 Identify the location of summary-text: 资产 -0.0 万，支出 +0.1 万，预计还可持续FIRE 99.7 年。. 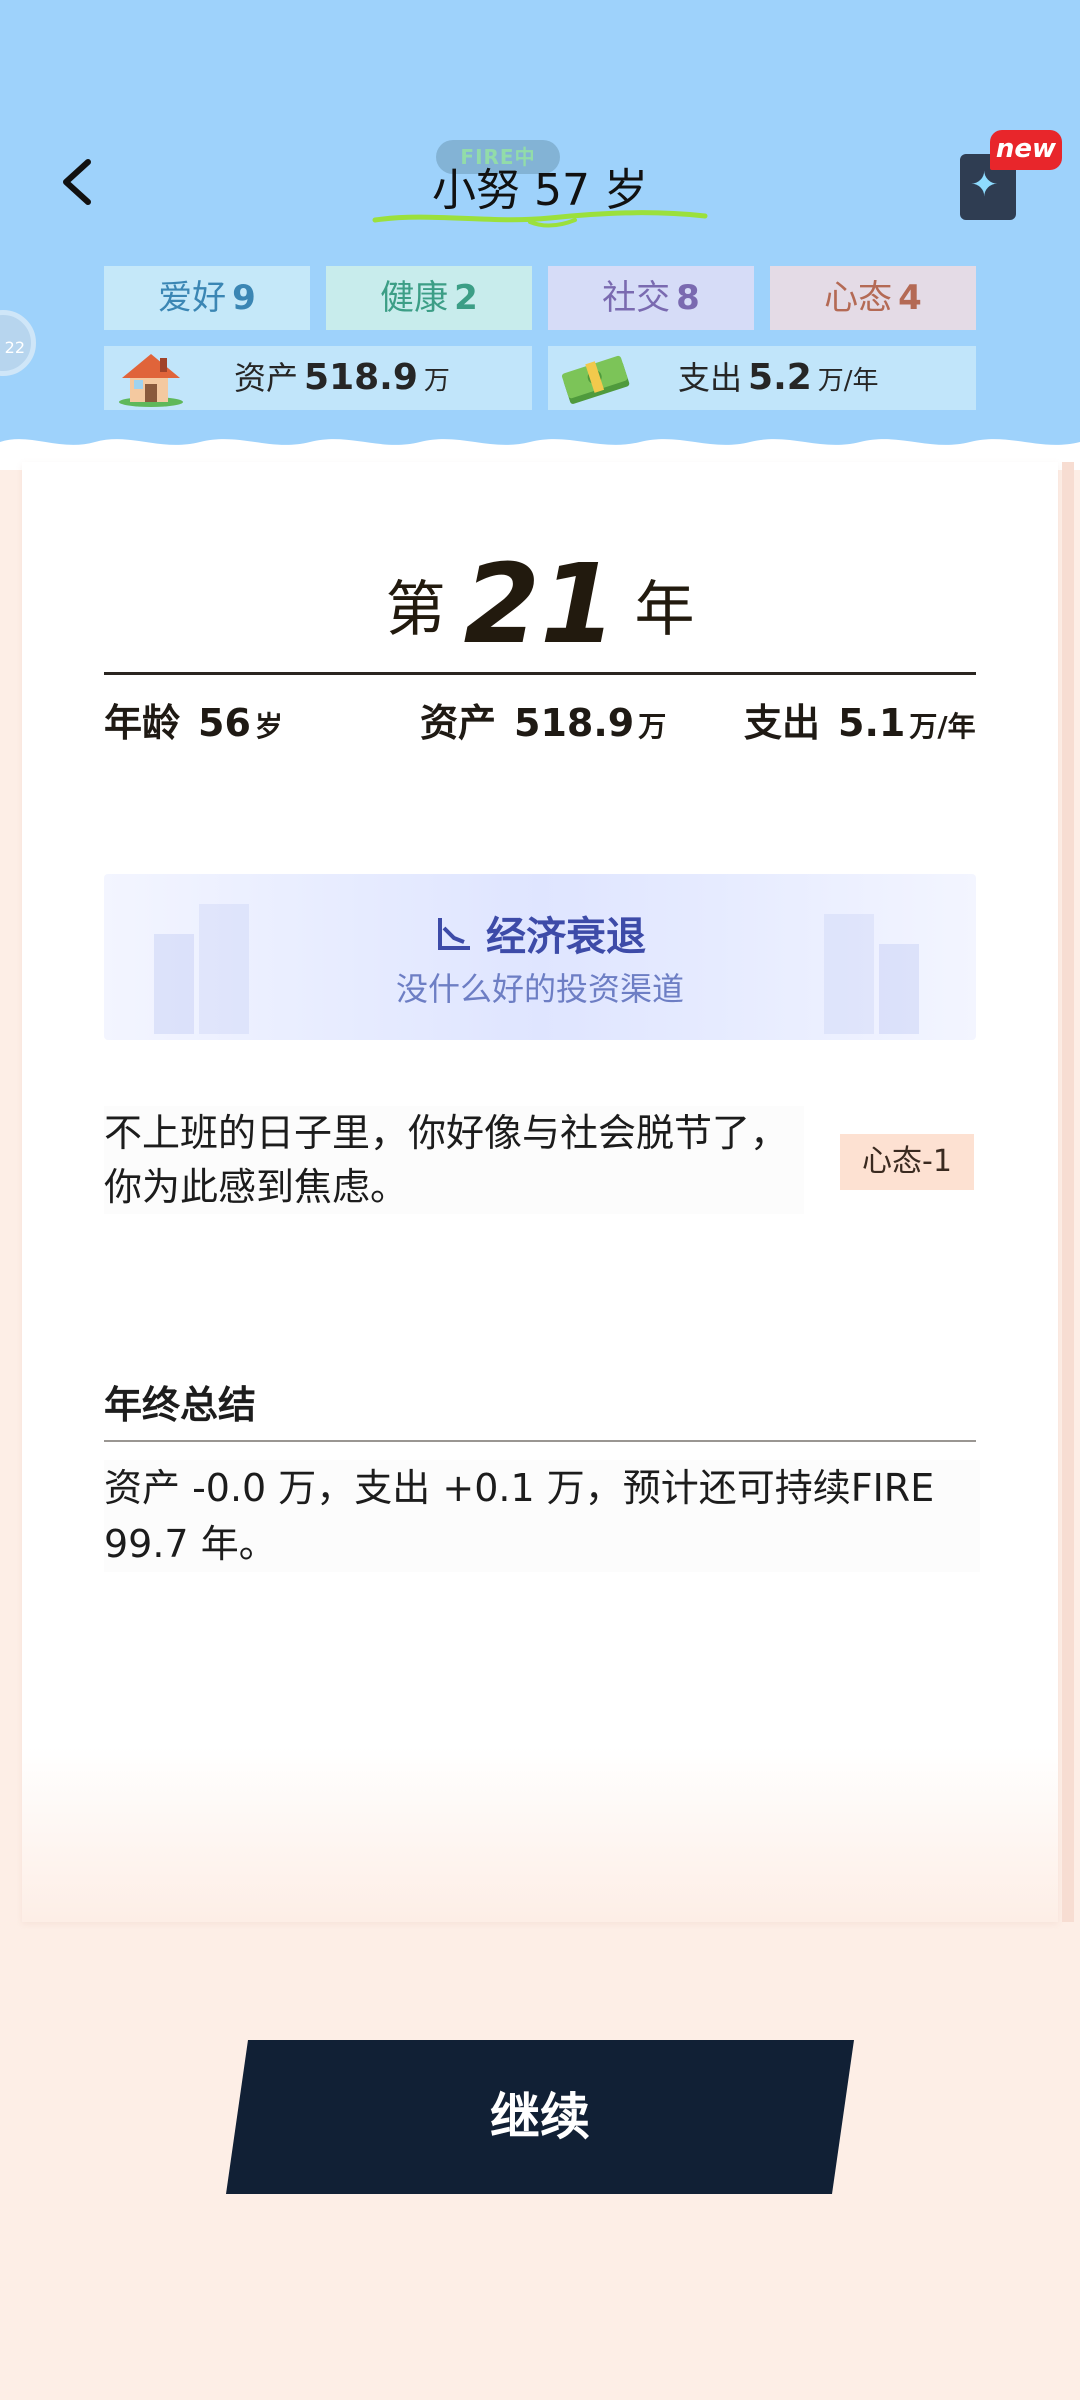
(542, 1516).